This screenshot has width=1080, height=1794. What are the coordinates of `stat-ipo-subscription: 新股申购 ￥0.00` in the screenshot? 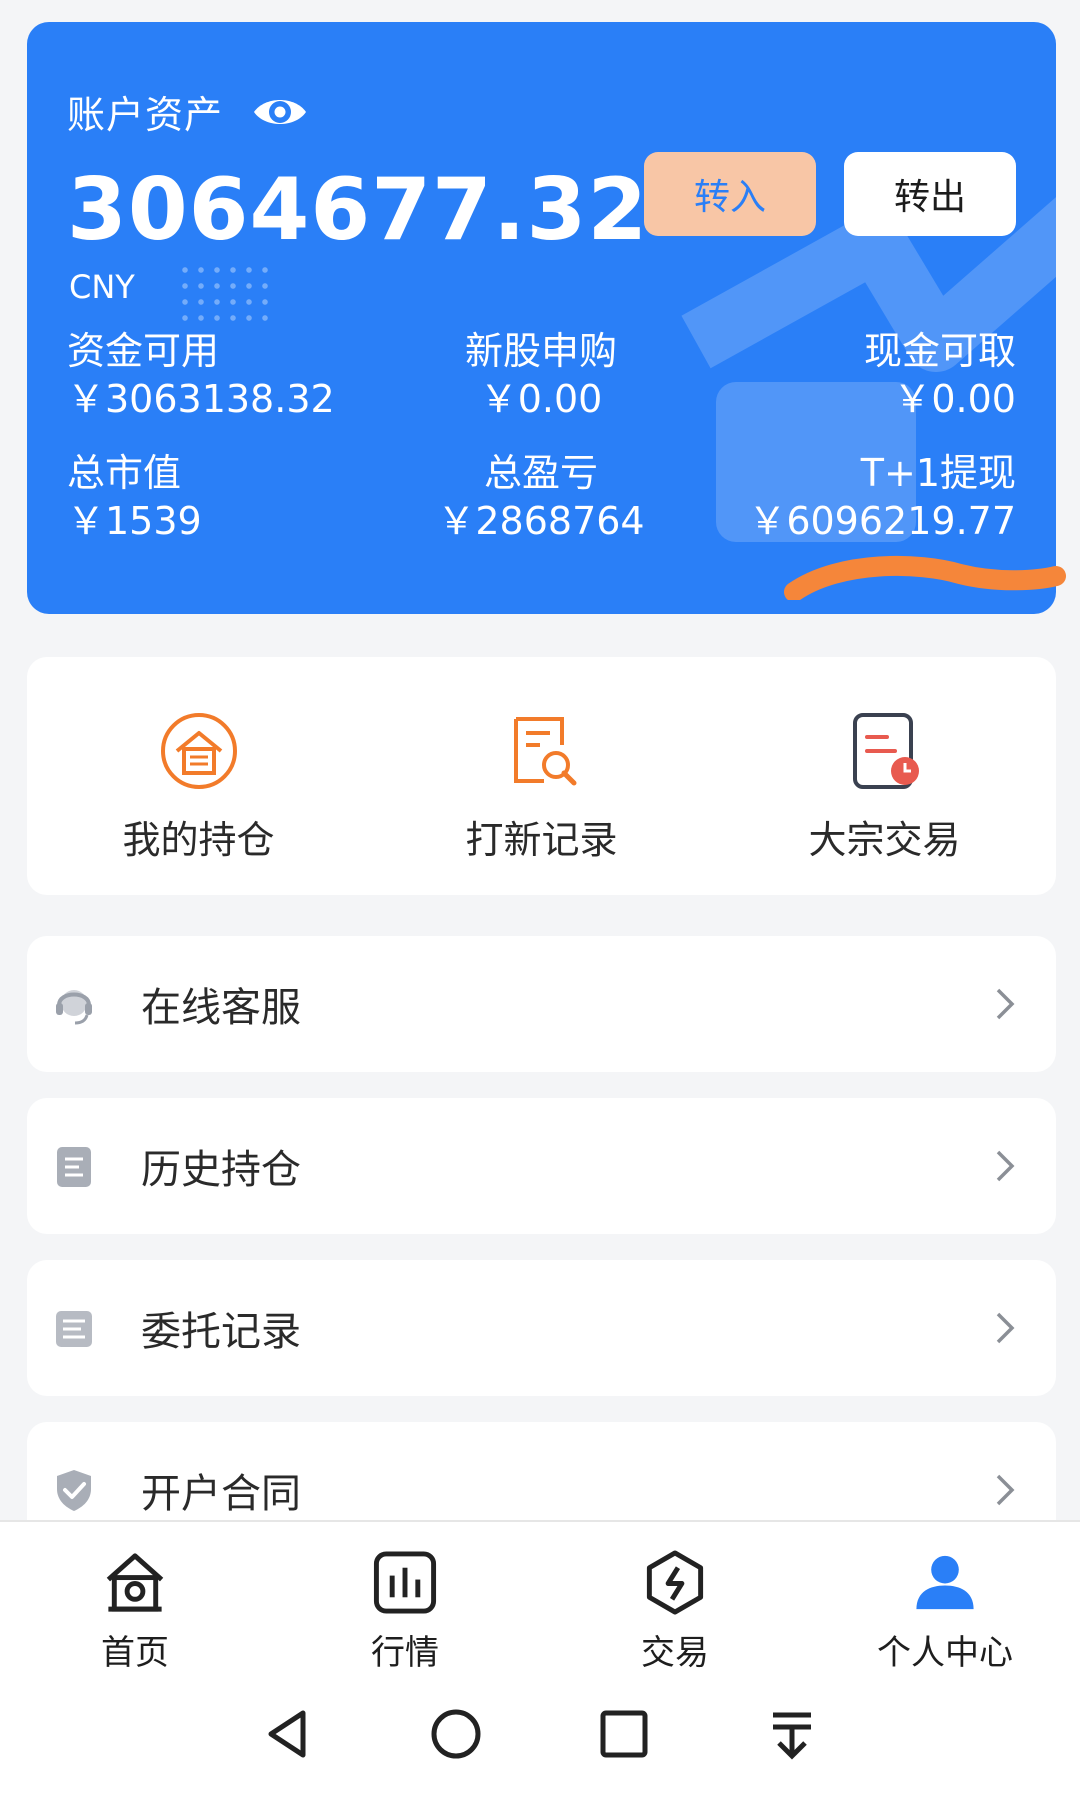 It's located at (541, 375).